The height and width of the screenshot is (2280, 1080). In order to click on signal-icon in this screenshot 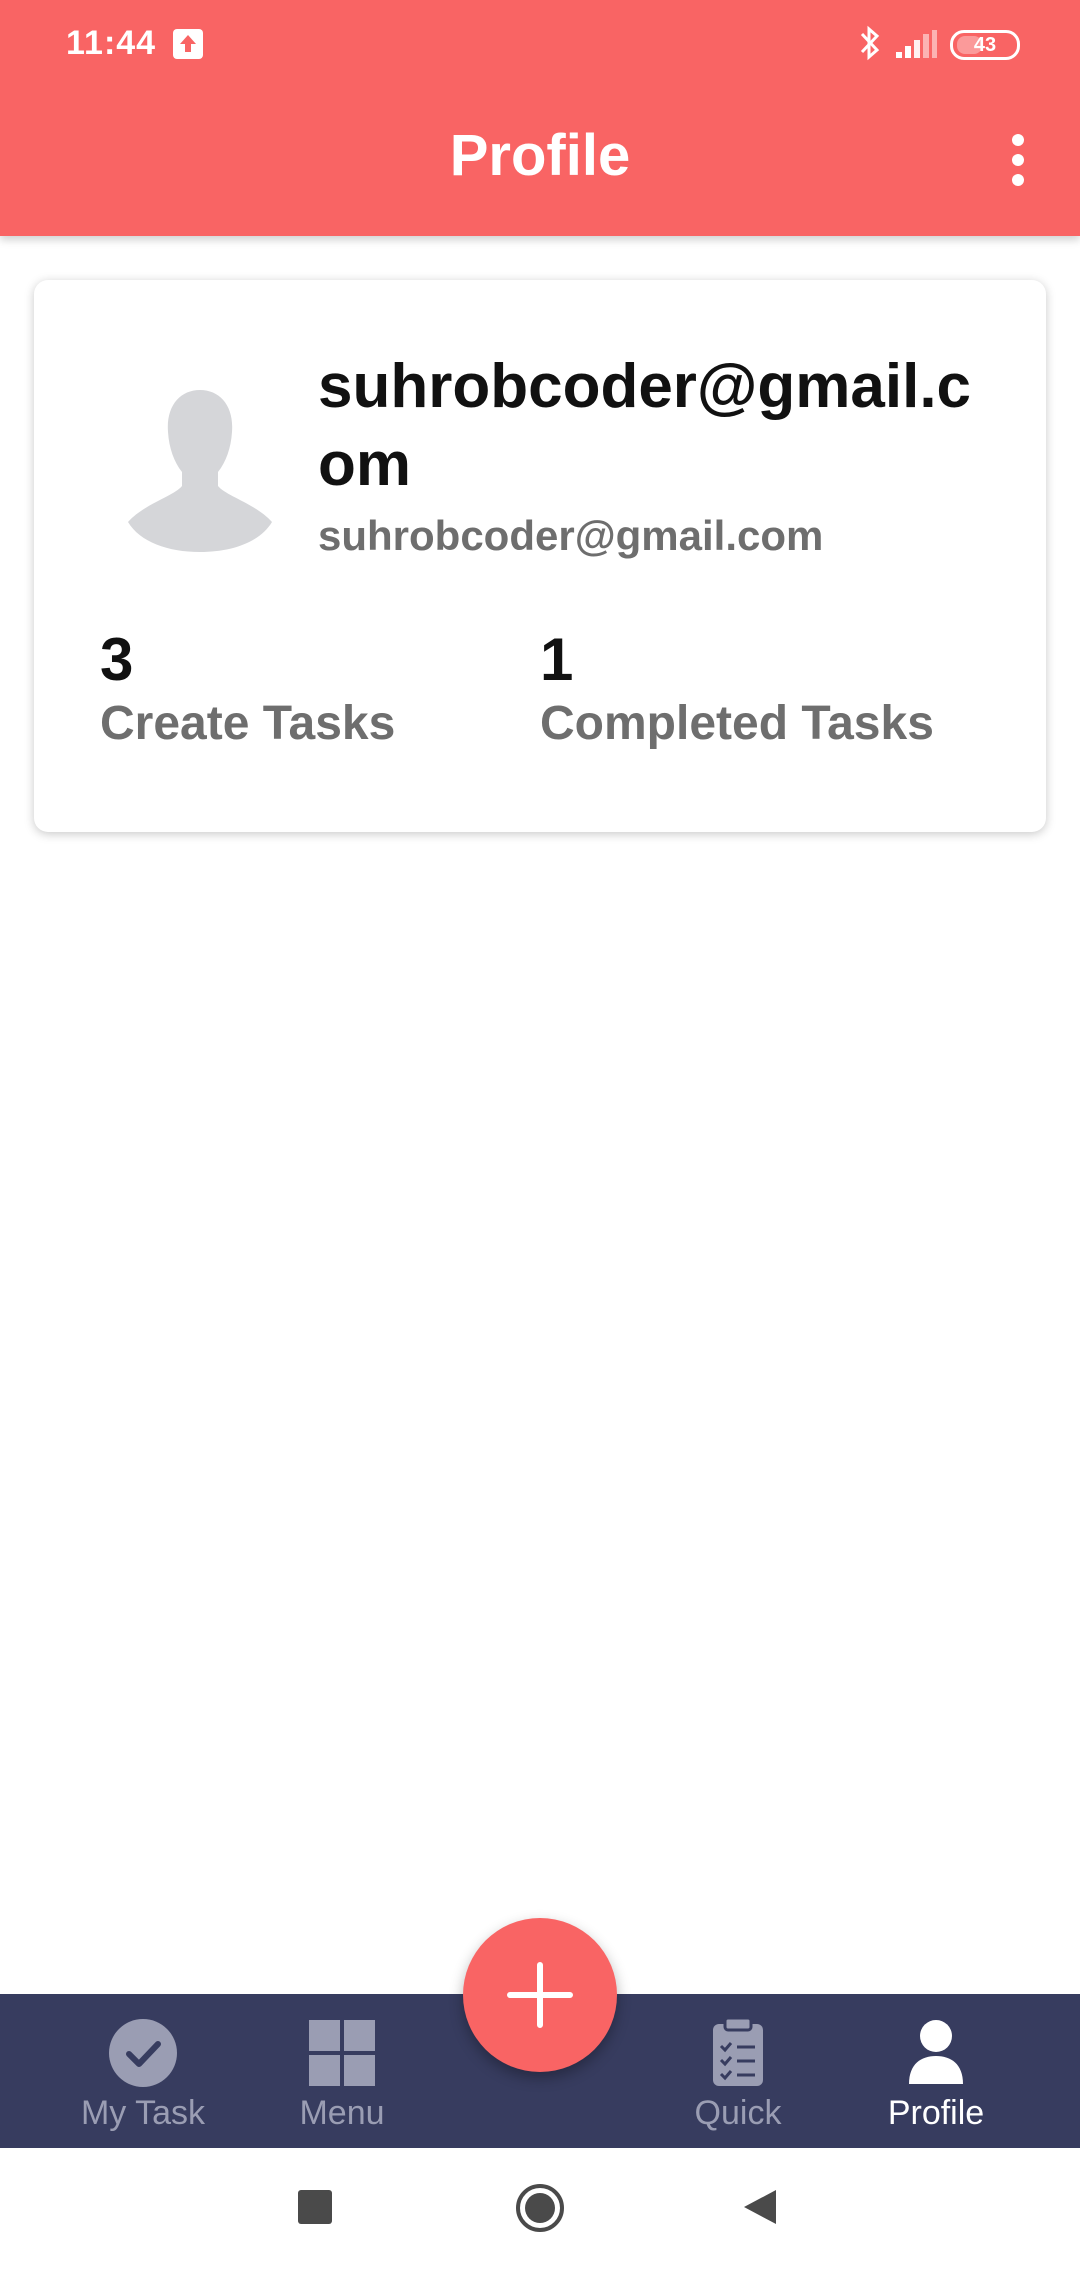, I will do `click(916, 44)`.